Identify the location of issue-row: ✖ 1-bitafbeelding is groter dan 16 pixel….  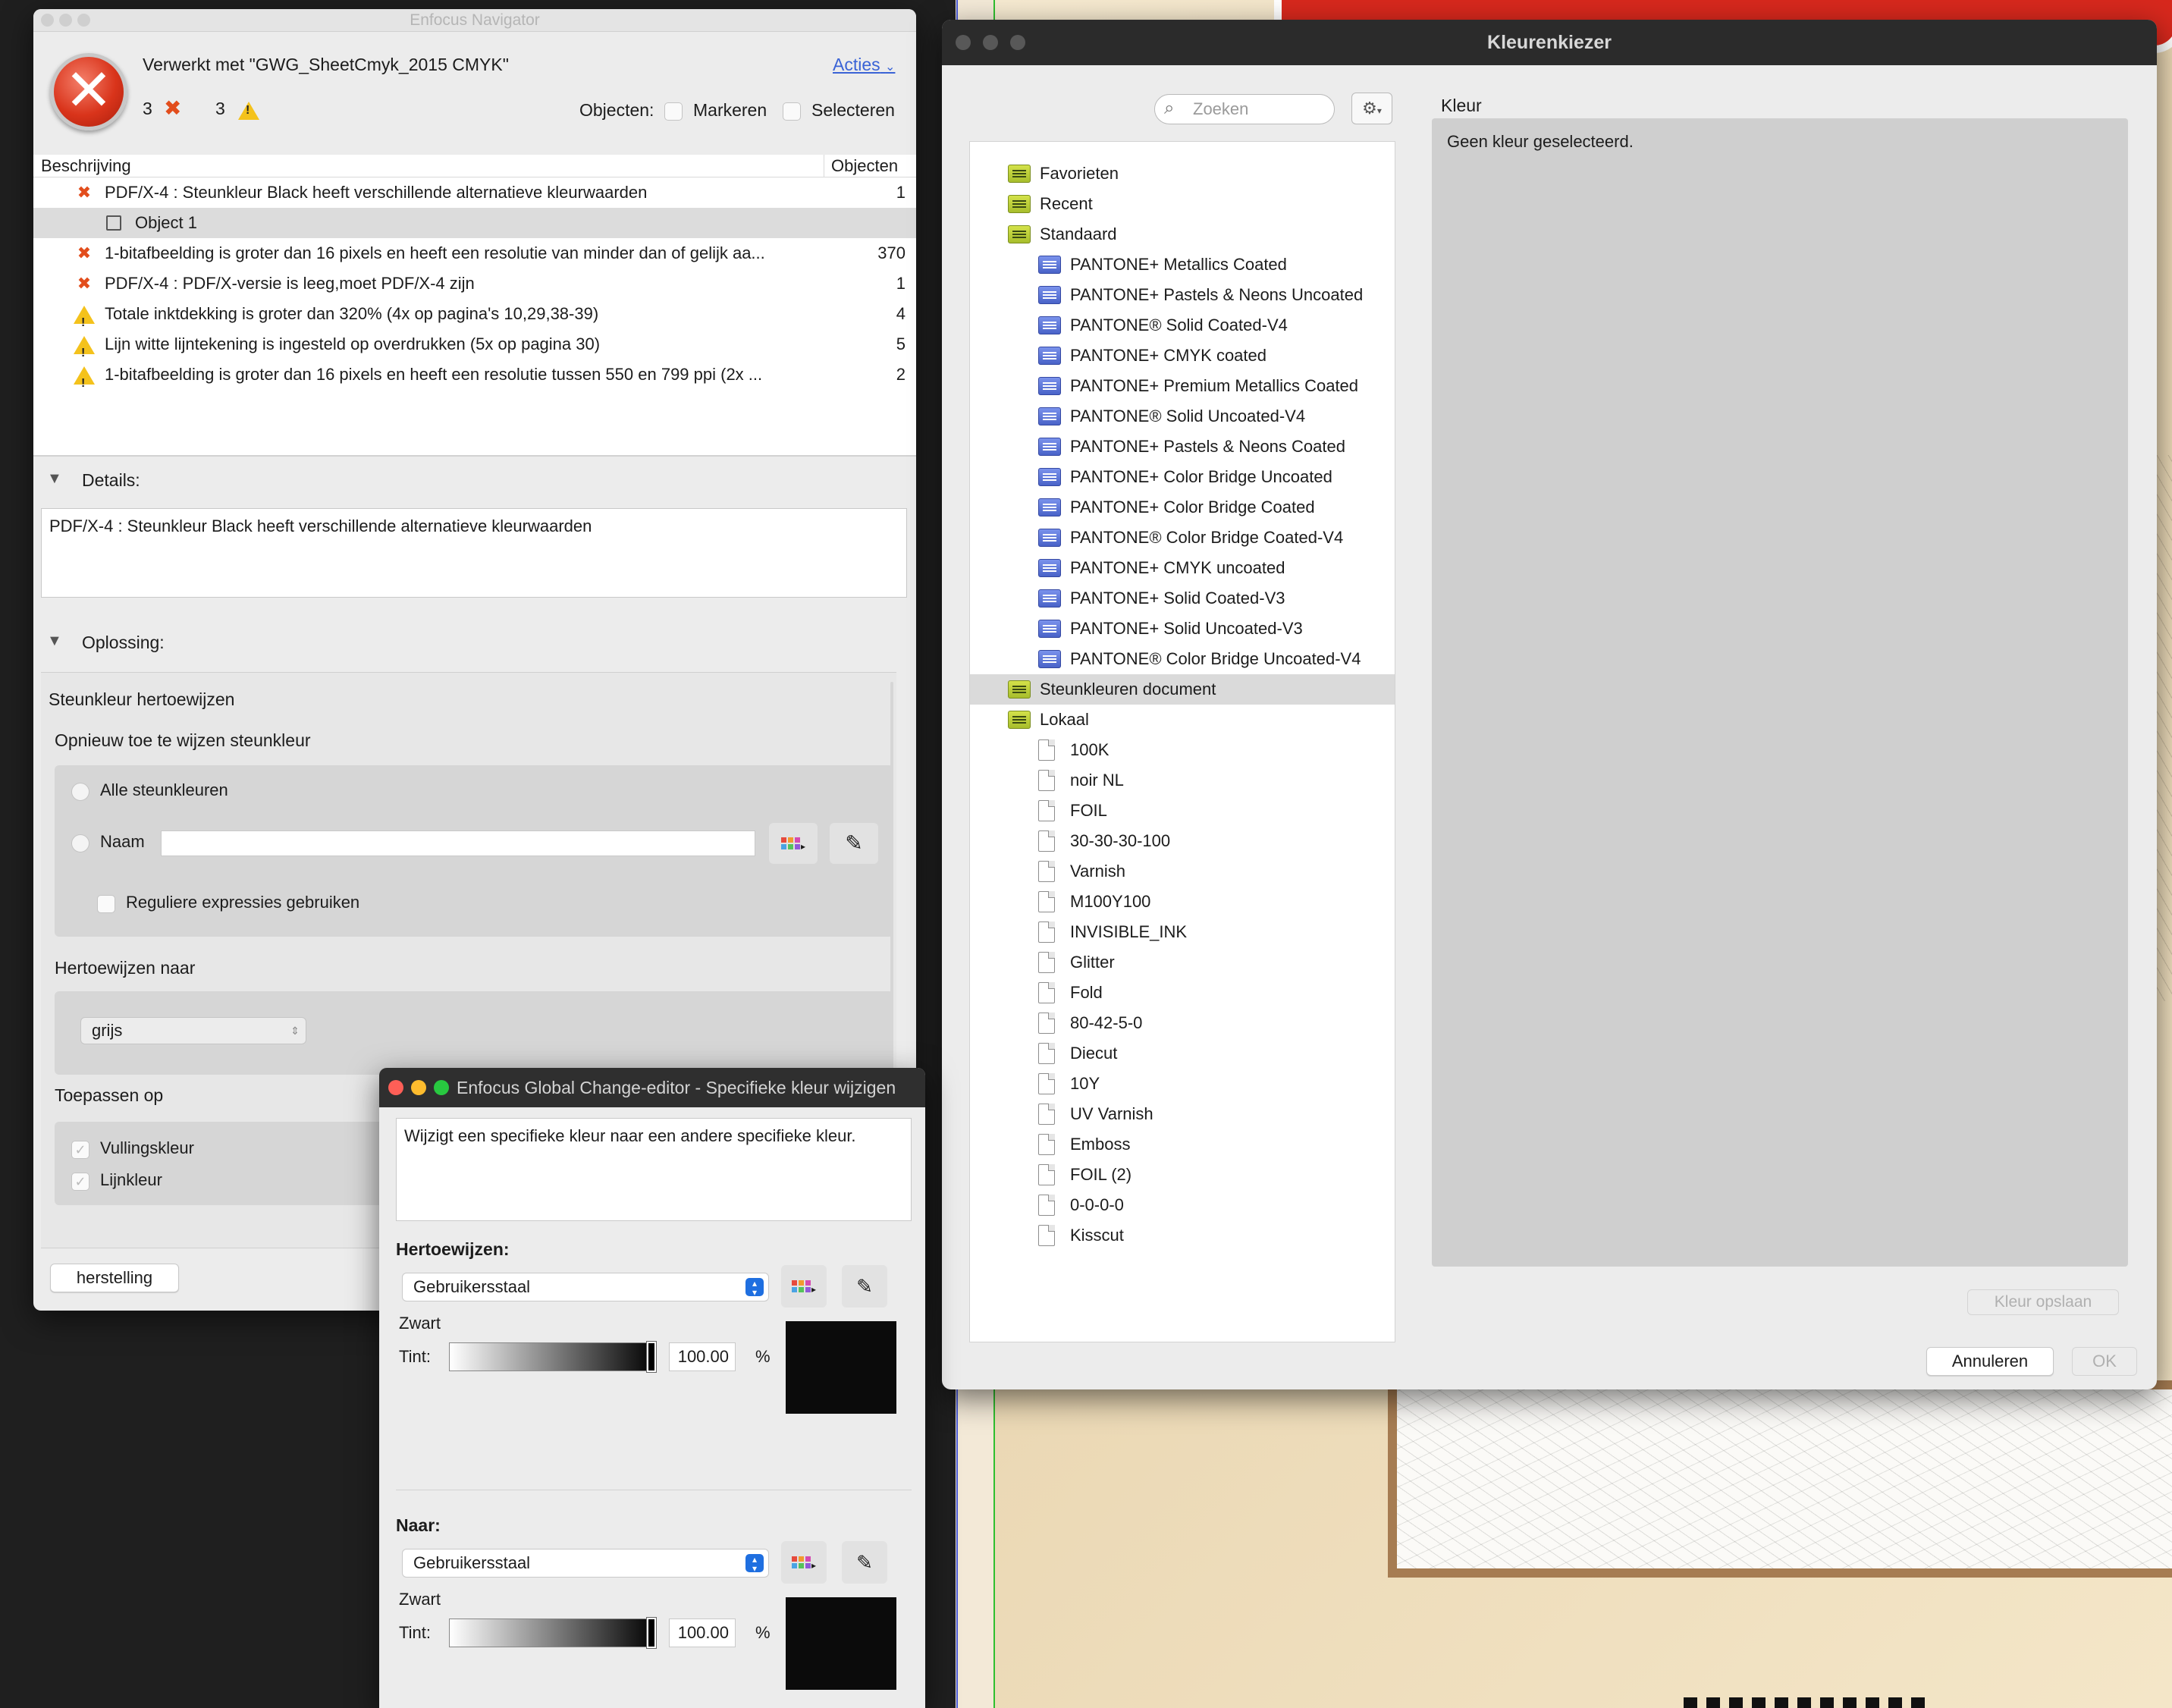
(474, 253).